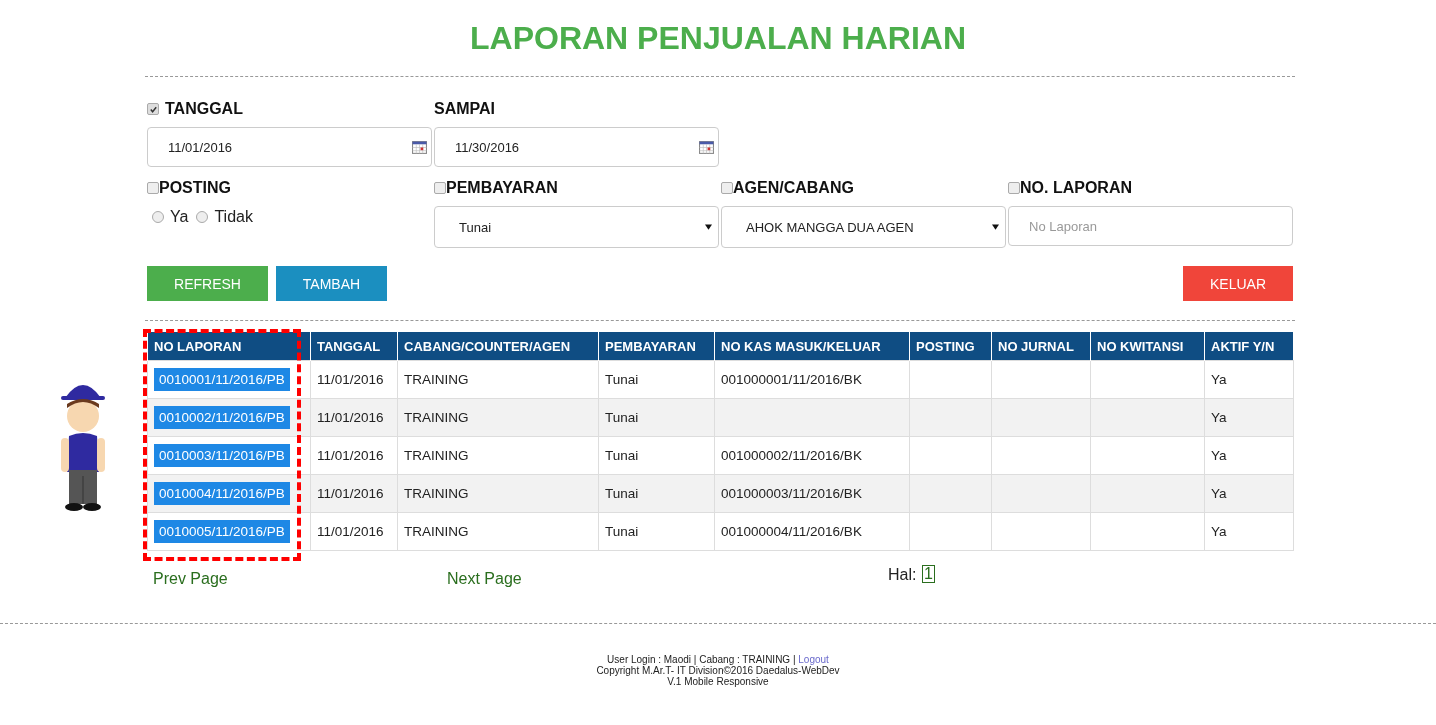 The image size is (1436, 725). What do you see at coordinates (195, 188) in the screenshot?
I see `field-label: POSTING` at bounding box center [195, 188].